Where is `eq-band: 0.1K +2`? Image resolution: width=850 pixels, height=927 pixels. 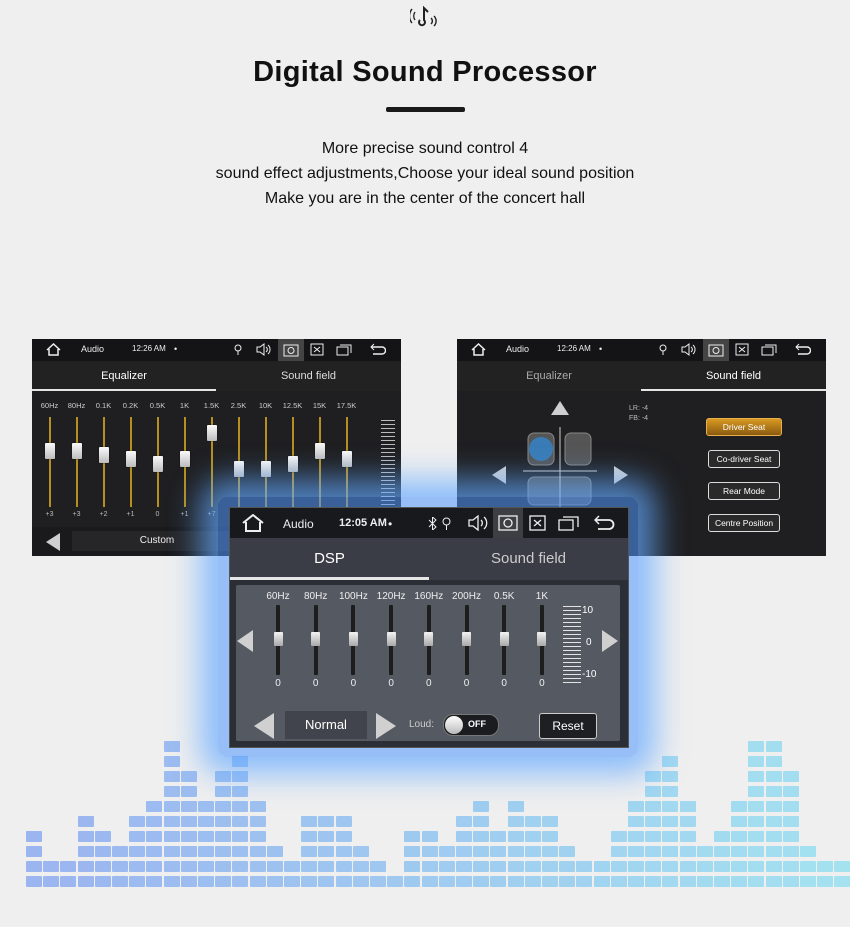
eq-band: 0.1K +2 is located at coordinates (103, 460).